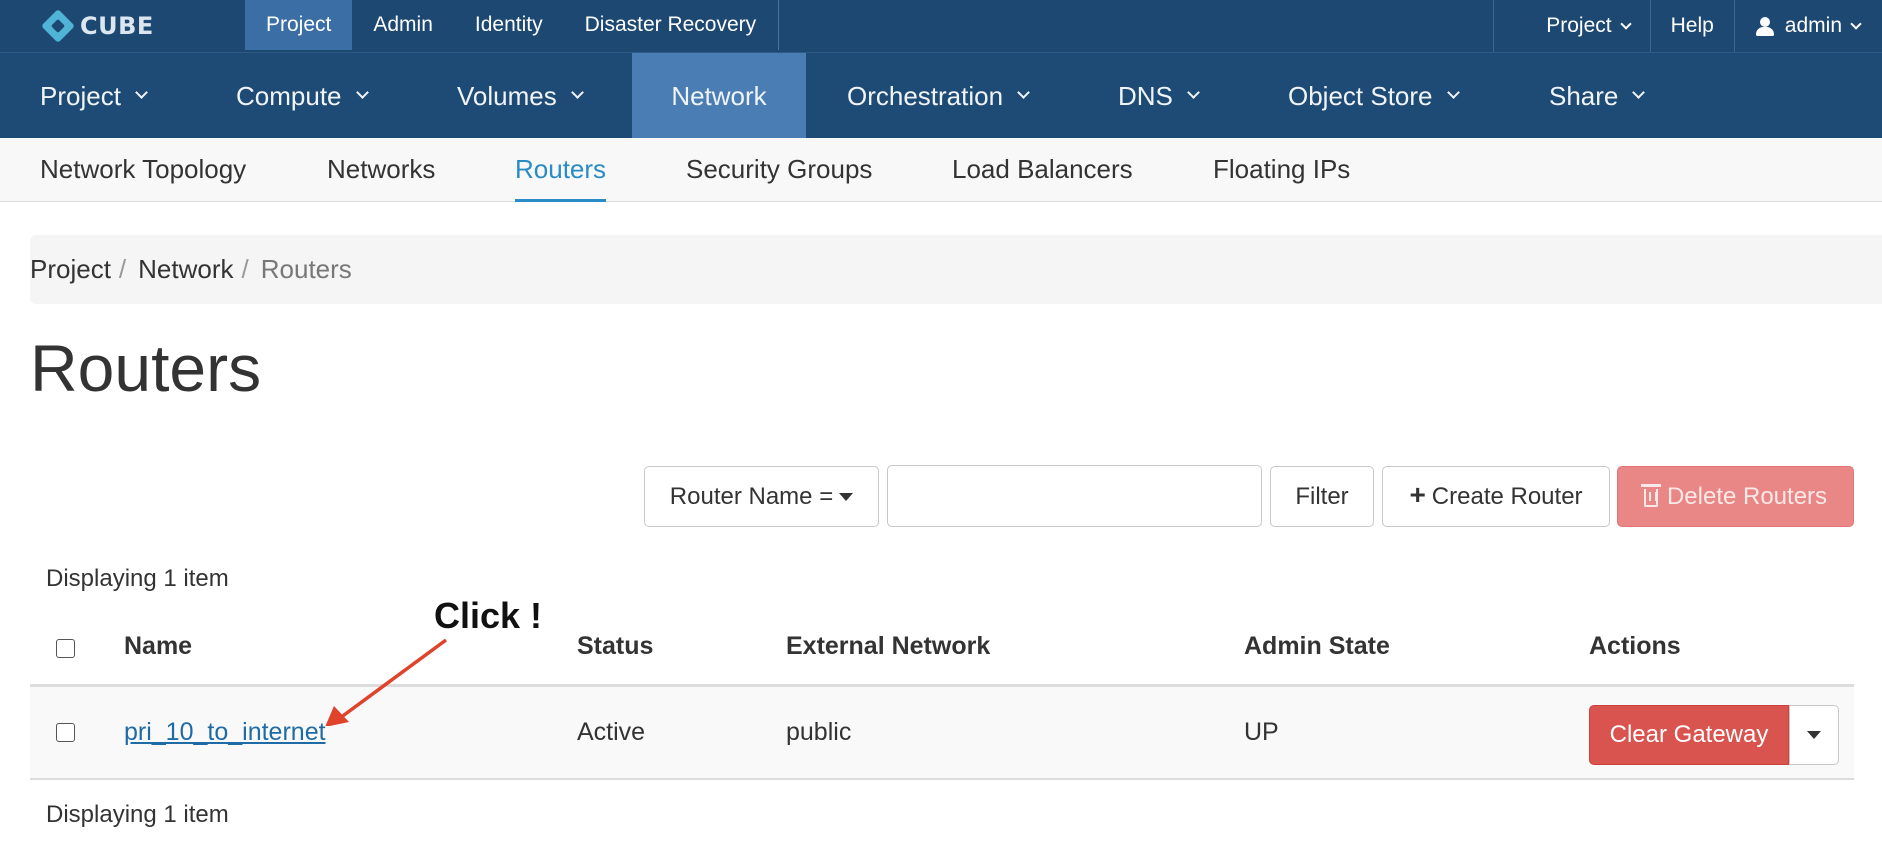  I want to click on delete-routers-button: Delete Routers, so click(1735, 496).